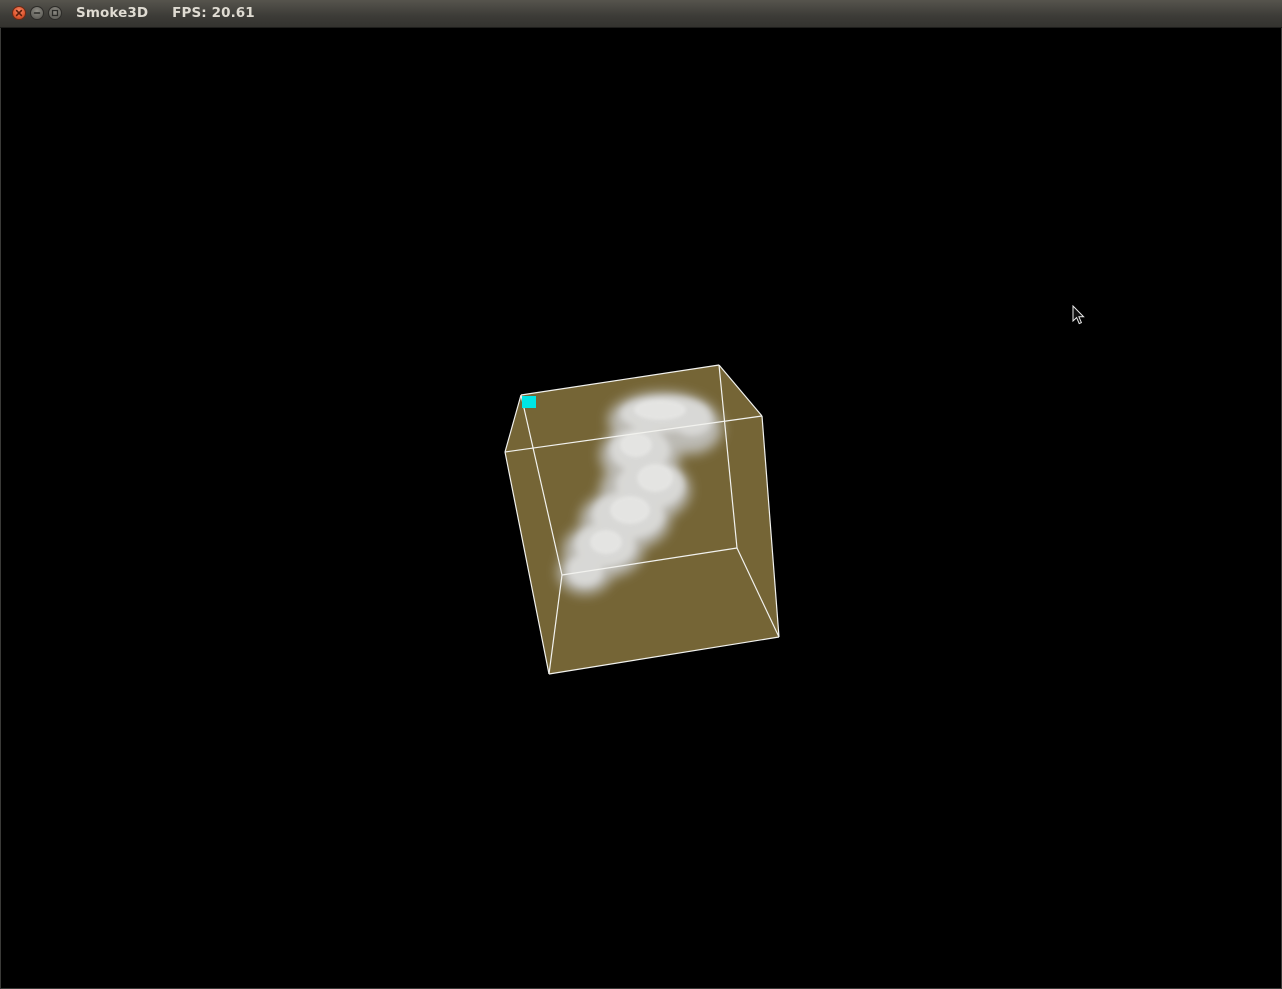 The image size is (1282, 989). I want to click on source-marker, so click(529, 402).